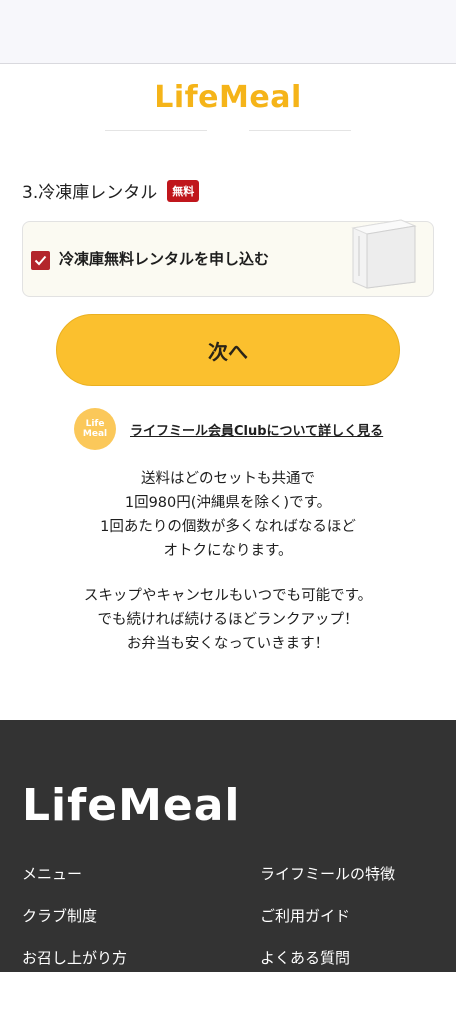  What do you see at coordinates (164, 259) in the screenshot?
I see `rental-option-label: 冷凍庫無料レンタルを申し込む` at bounding box center [164, 259].